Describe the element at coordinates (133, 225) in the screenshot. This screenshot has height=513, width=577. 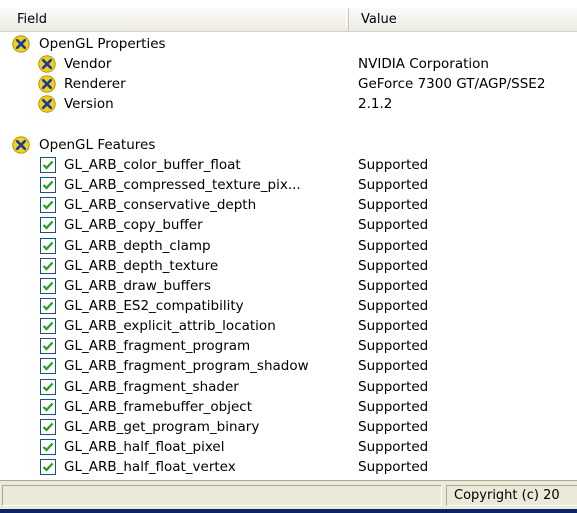
I see `field-label: GL_ARB_copy_buffer` at that location.